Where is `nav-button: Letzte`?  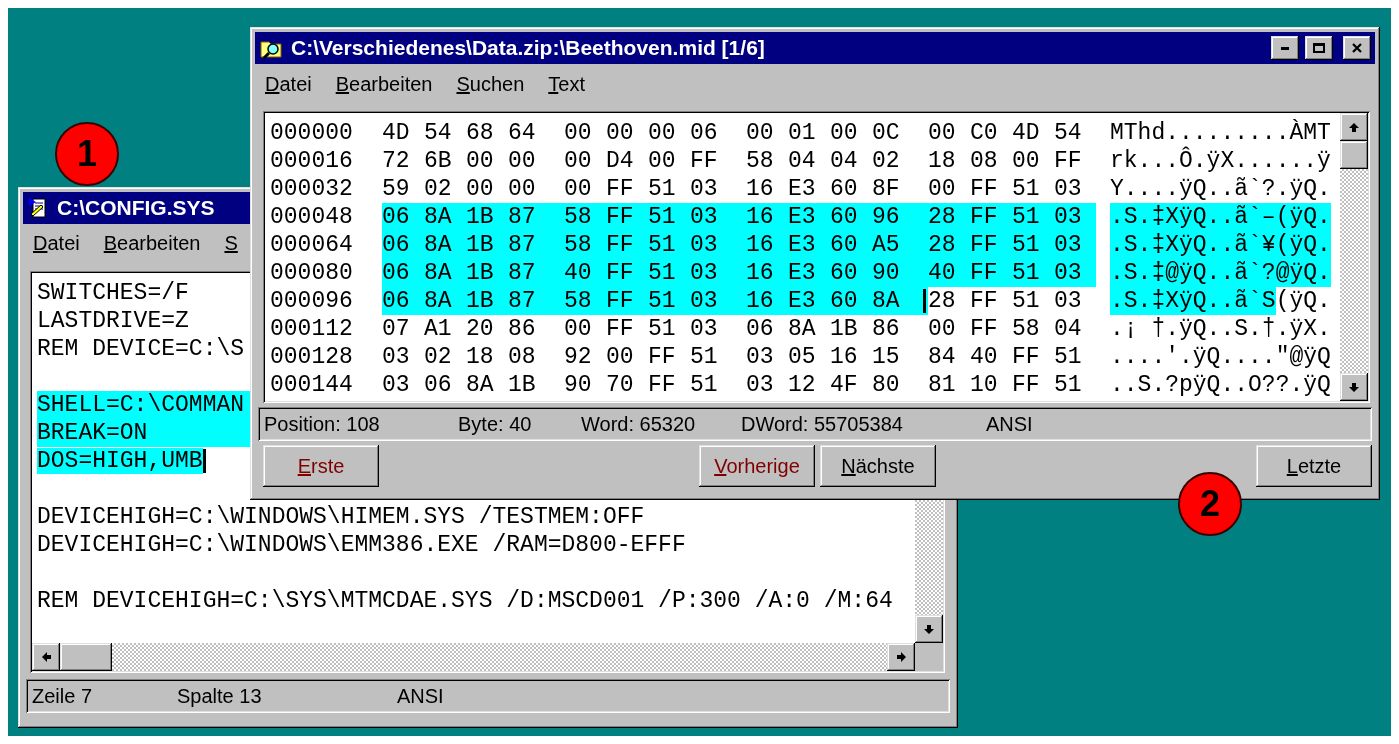 nav-button: Letzte is located at coordinates (1314, 466).